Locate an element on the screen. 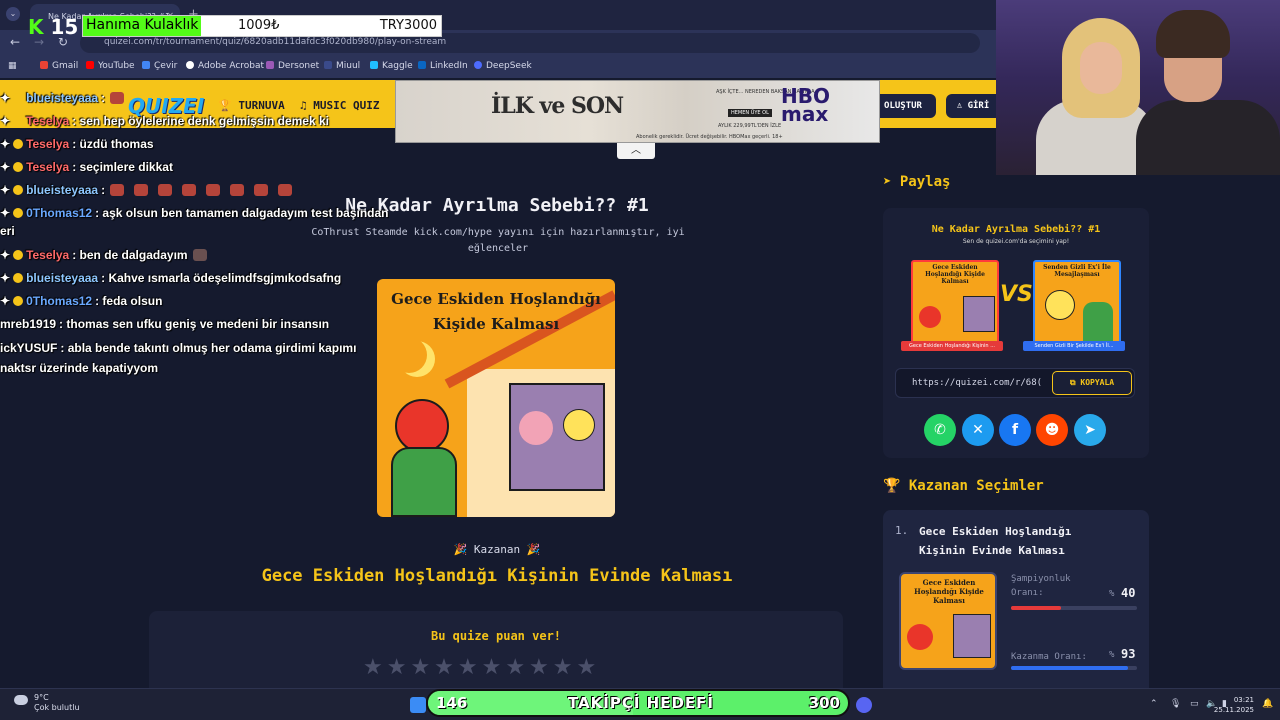 The width and height of the screenshot is (1280, 720). thumb-girl-illustration is located at coordinates (920, 637).